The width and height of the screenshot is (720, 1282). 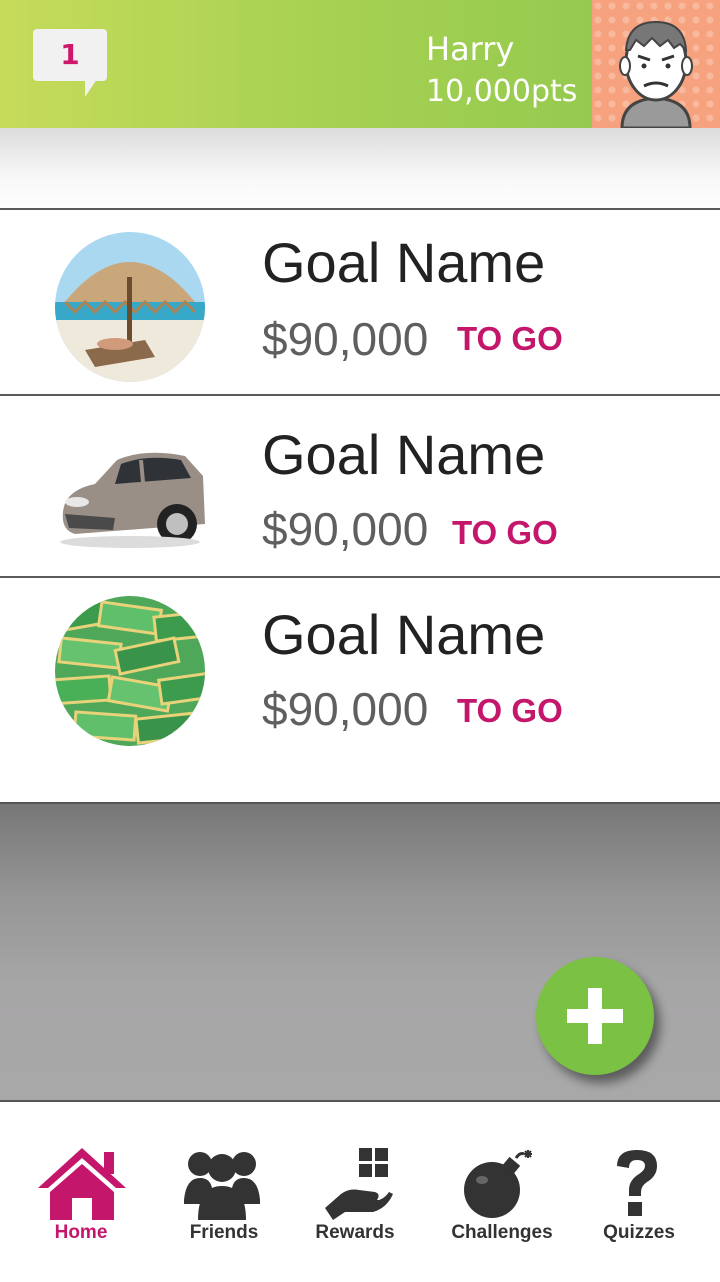 I want to click on message-badge: 1, so click(x=70, y=63).